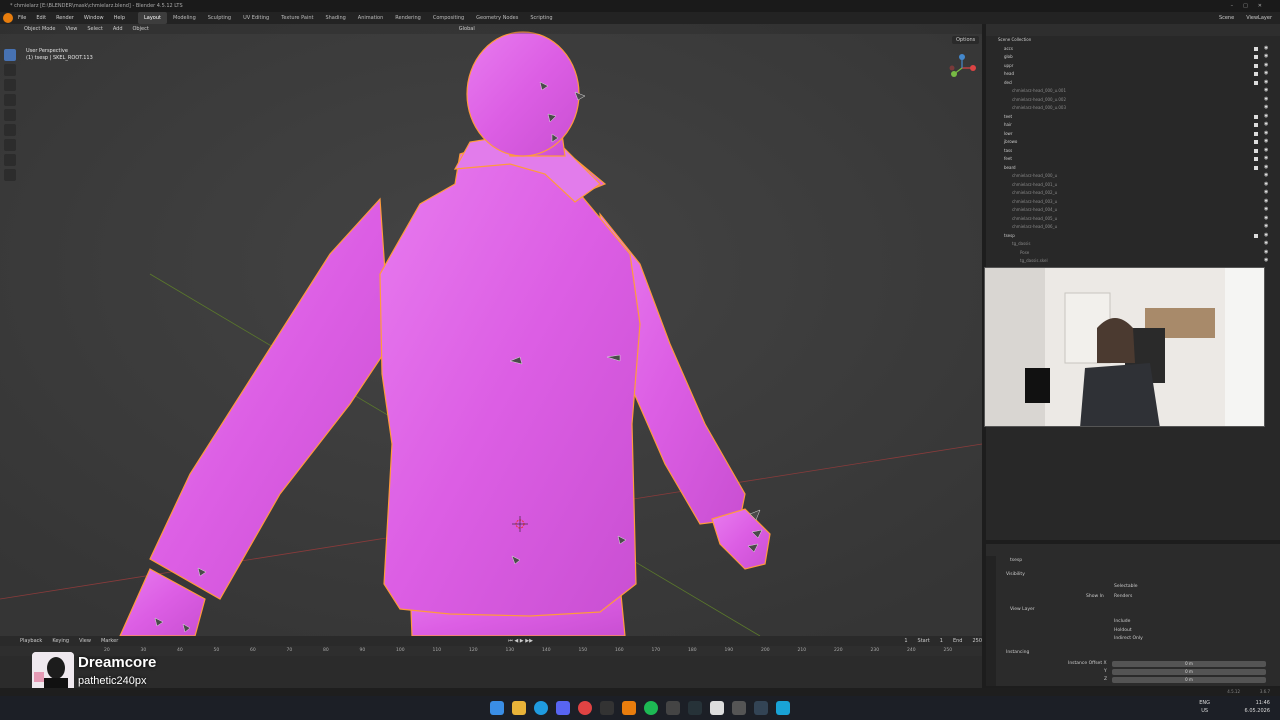  What do you see at coordinates (1128, 638) in the screenshot?
I see `indirect-only-checkbox: Indirect Only` at bounding box center [1128, 638].